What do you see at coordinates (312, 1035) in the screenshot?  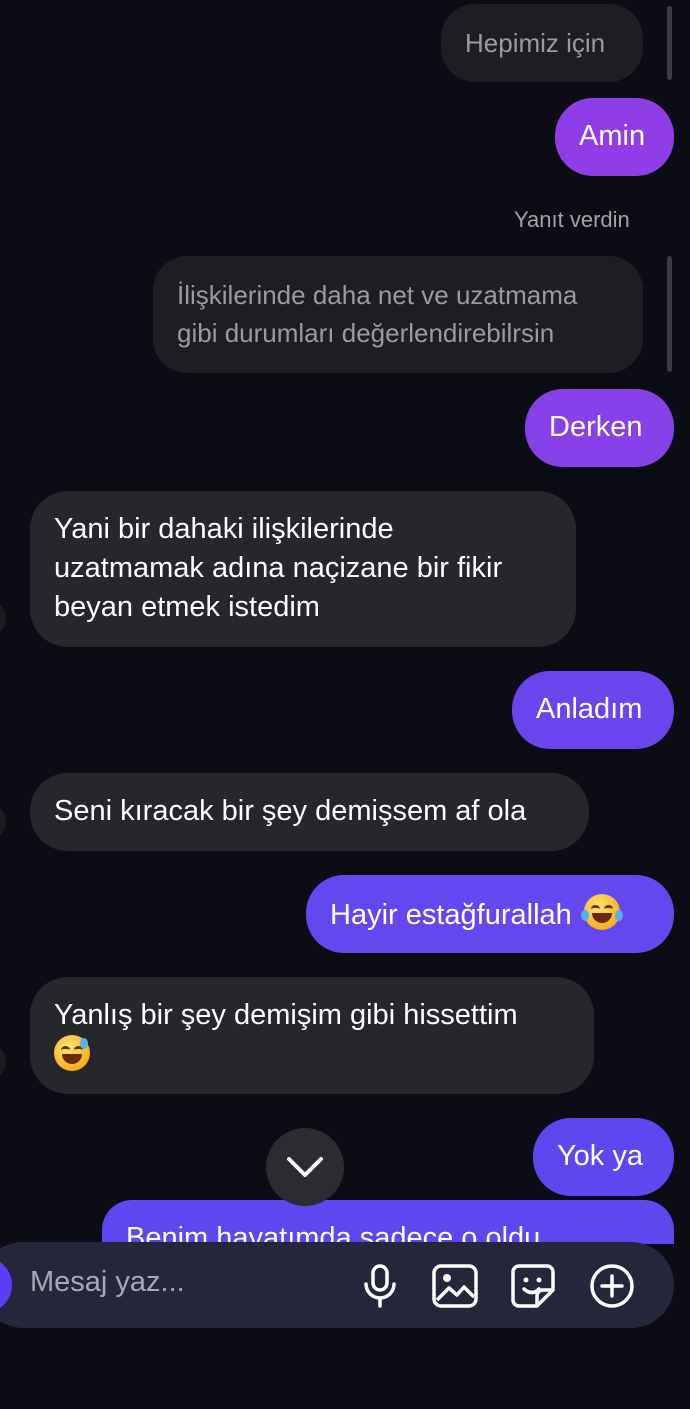 I see `message-bubble-yanlis: Yanlış bir şey demişim gibi hissettim` at bounding box center [312, 1035].